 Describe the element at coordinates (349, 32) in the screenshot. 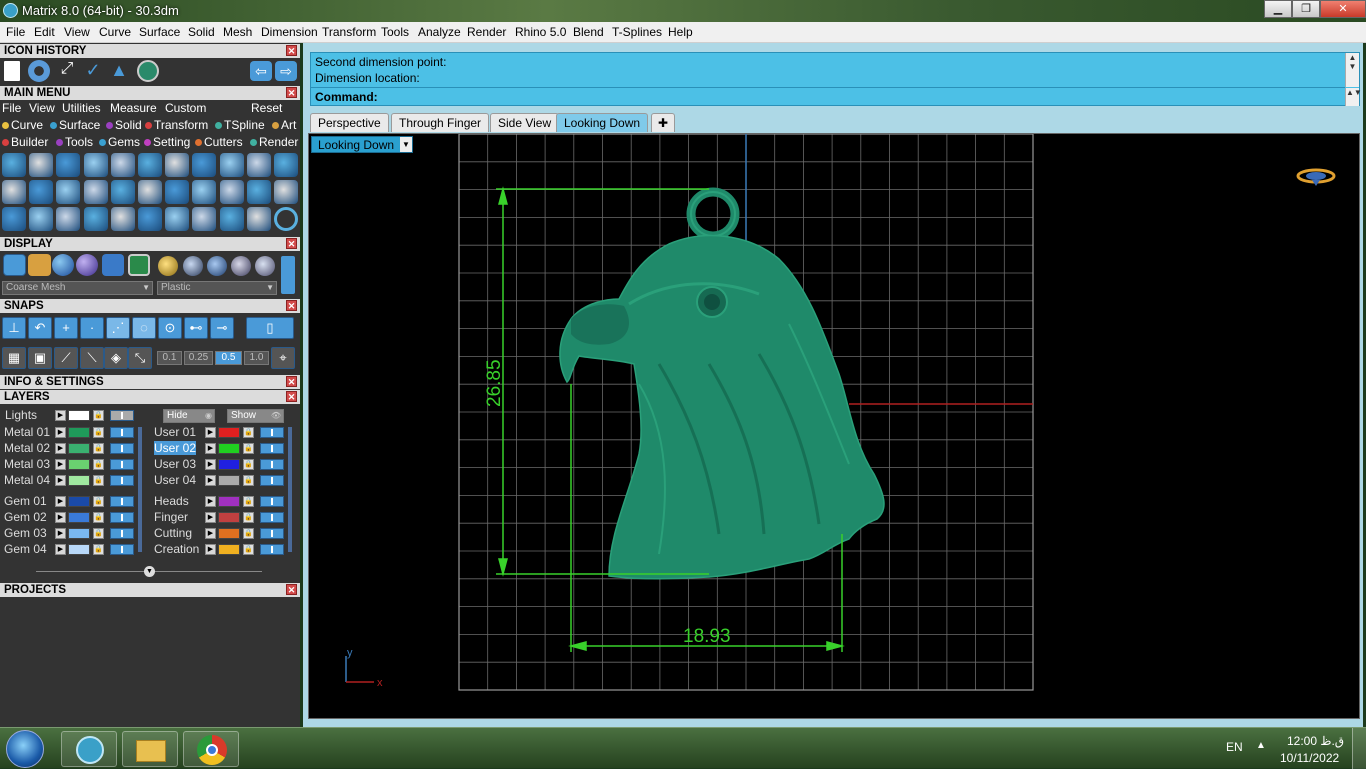

I see `menu-transform: Transform` at that location.